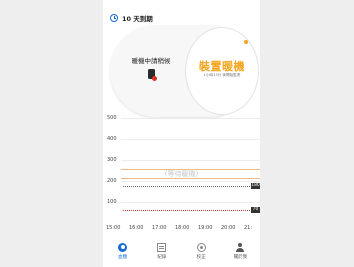 The height and width of the screenshot is (267, 354). I want to click on x-tick: 18:00, so click(182, 228).